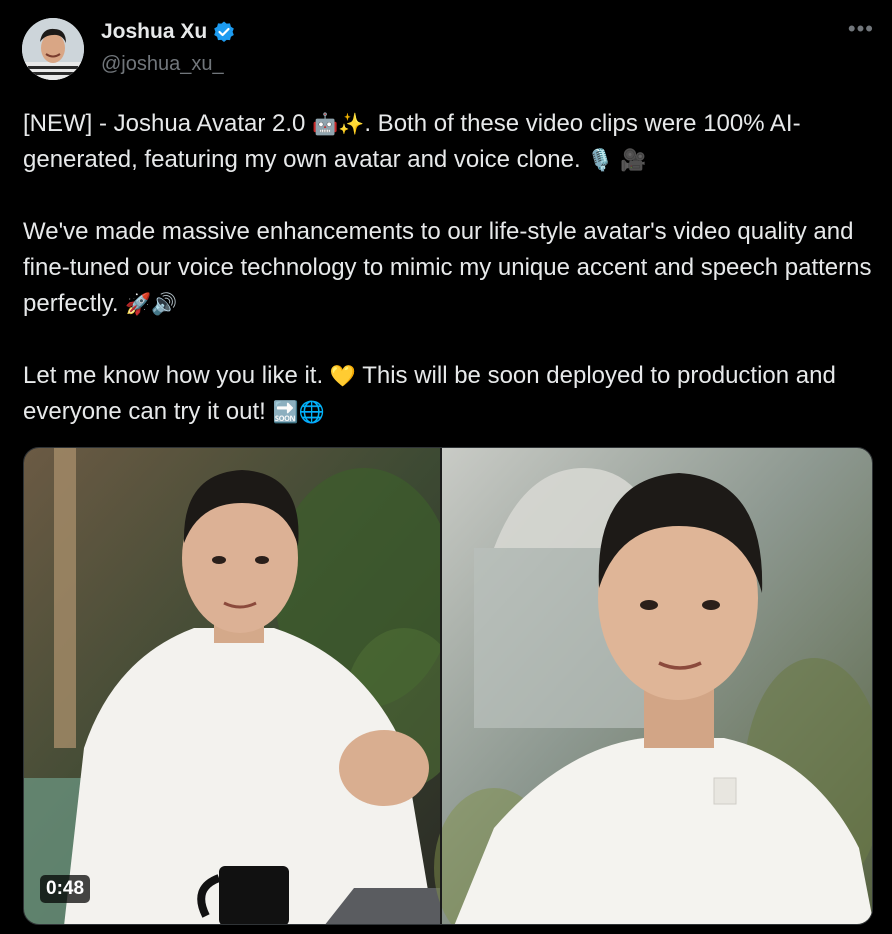  What do you see at coordinates (224, 32) in the screenshot?
I see `verified-badge-icon` at bounding box center [224, 32].